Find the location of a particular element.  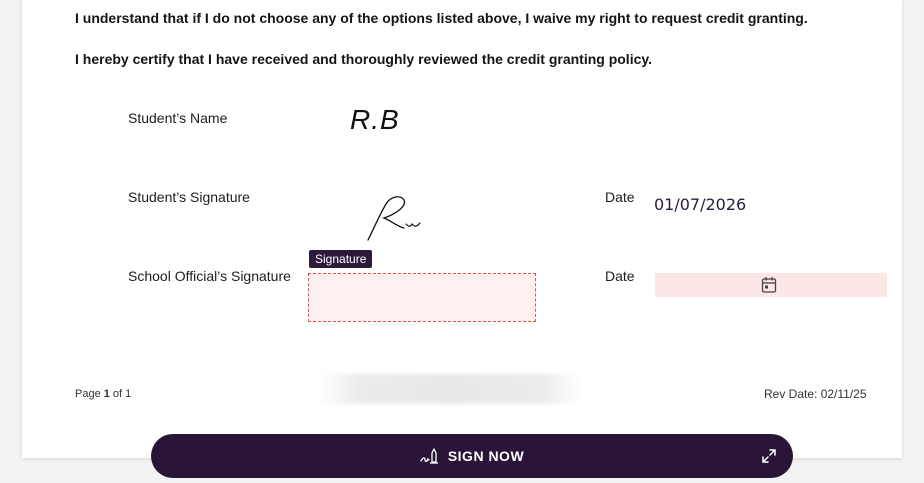

official-date-field is located at coordinates (771, 285).